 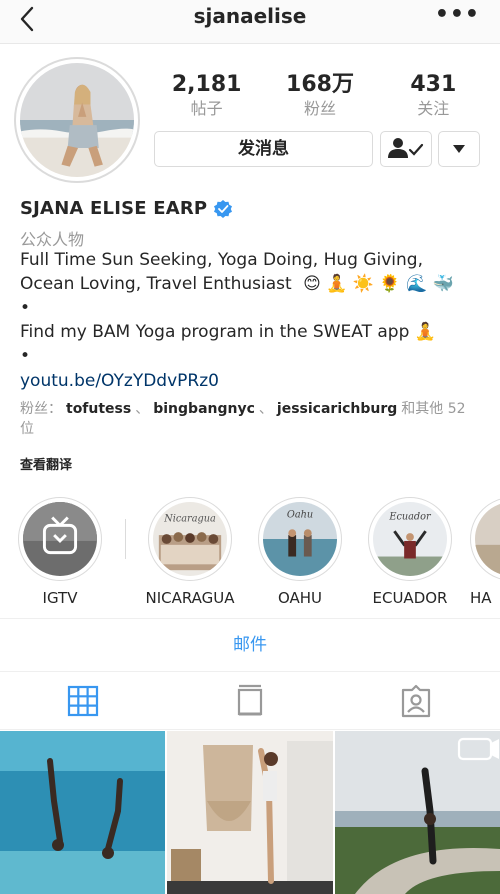 What do you see at coordinates (250, 645) in the screenshot?
I see `email-button: 邮件` at bounding box center [250, 645].